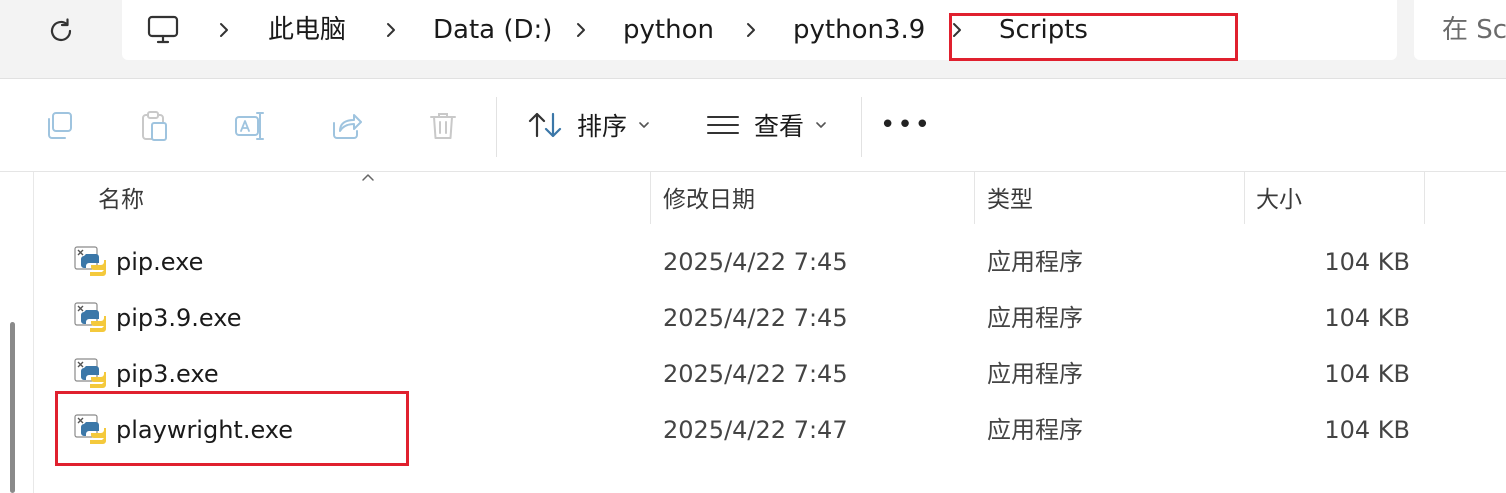 Image resolution: width=1506 pixels, height=493 pixels. Describe the element at coordinates (779, 126) in the screenshot. I see `view-label: 查看` at that location.